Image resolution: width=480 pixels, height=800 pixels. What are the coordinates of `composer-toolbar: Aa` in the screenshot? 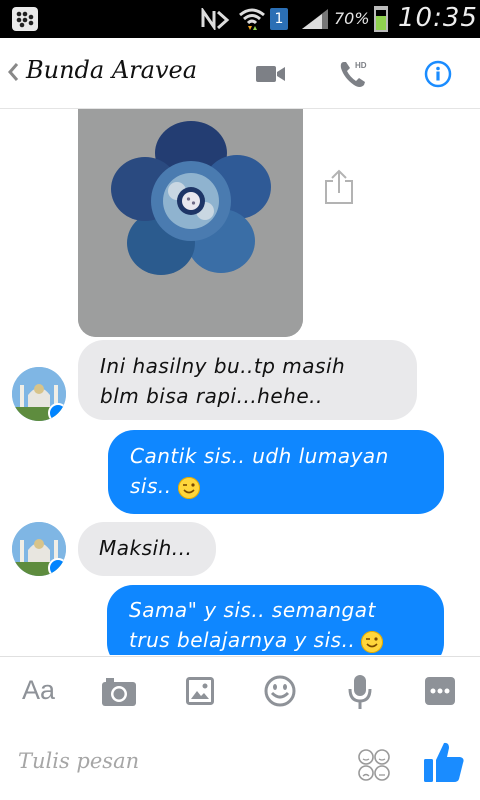 It's located at (240, 692).